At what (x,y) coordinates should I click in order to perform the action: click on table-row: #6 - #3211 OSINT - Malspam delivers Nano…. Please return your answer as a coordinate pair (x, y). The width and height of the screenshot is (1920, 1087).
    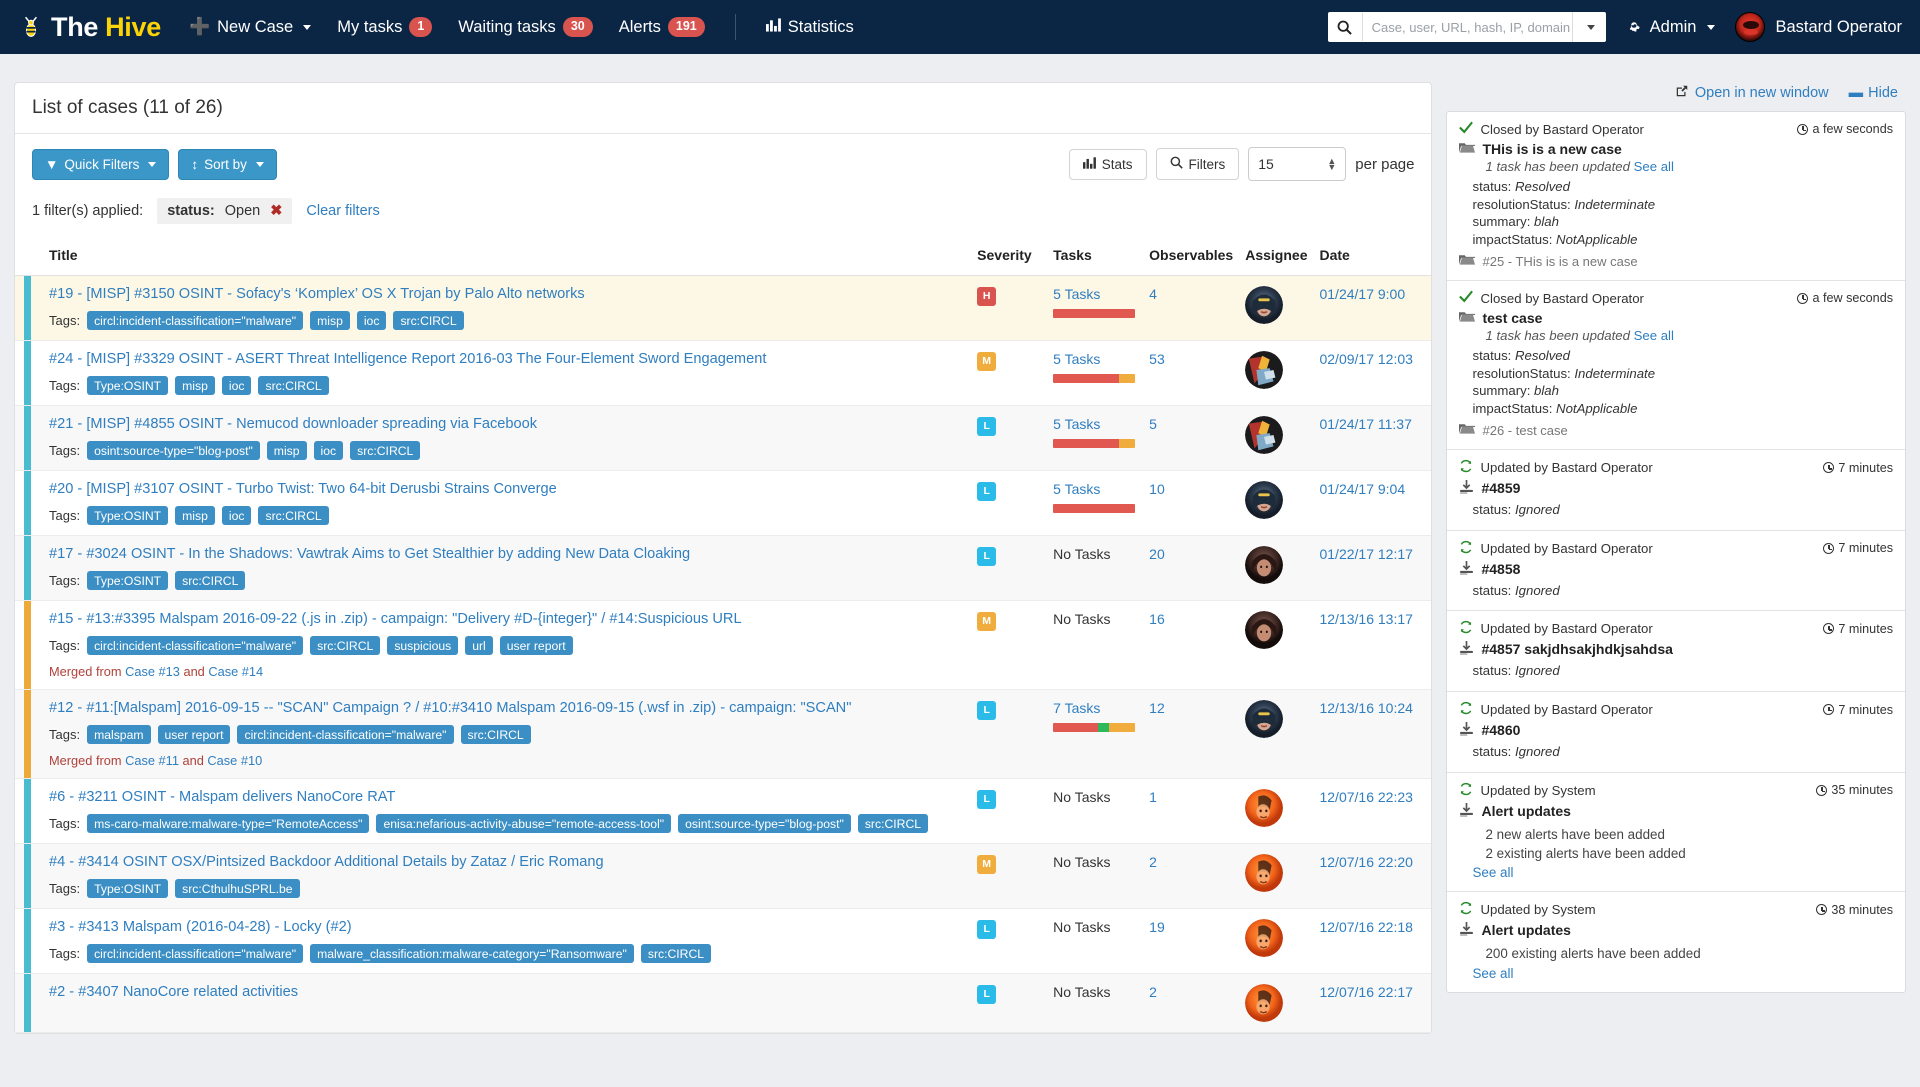
    Looking at the image, I should click on (723, 811).